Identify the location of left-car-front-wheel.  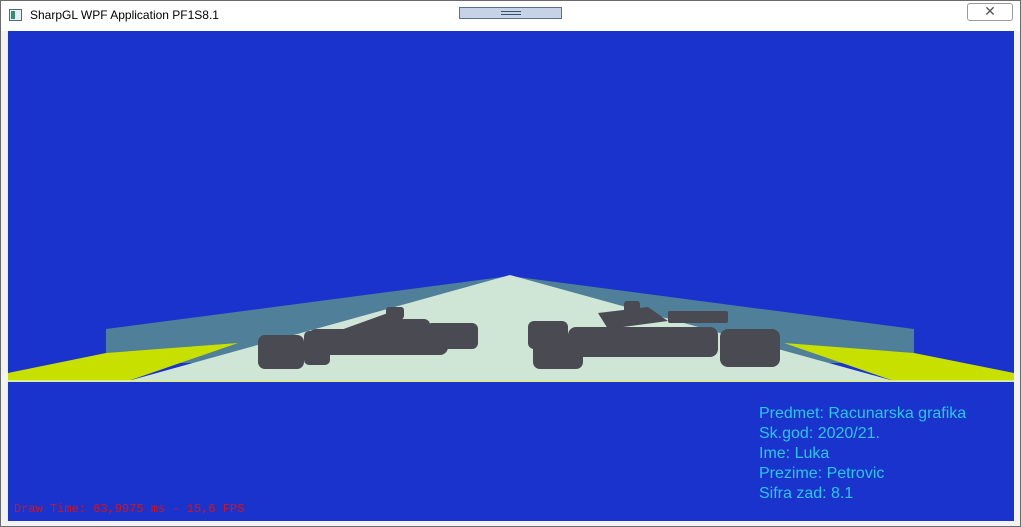
(452, 336).